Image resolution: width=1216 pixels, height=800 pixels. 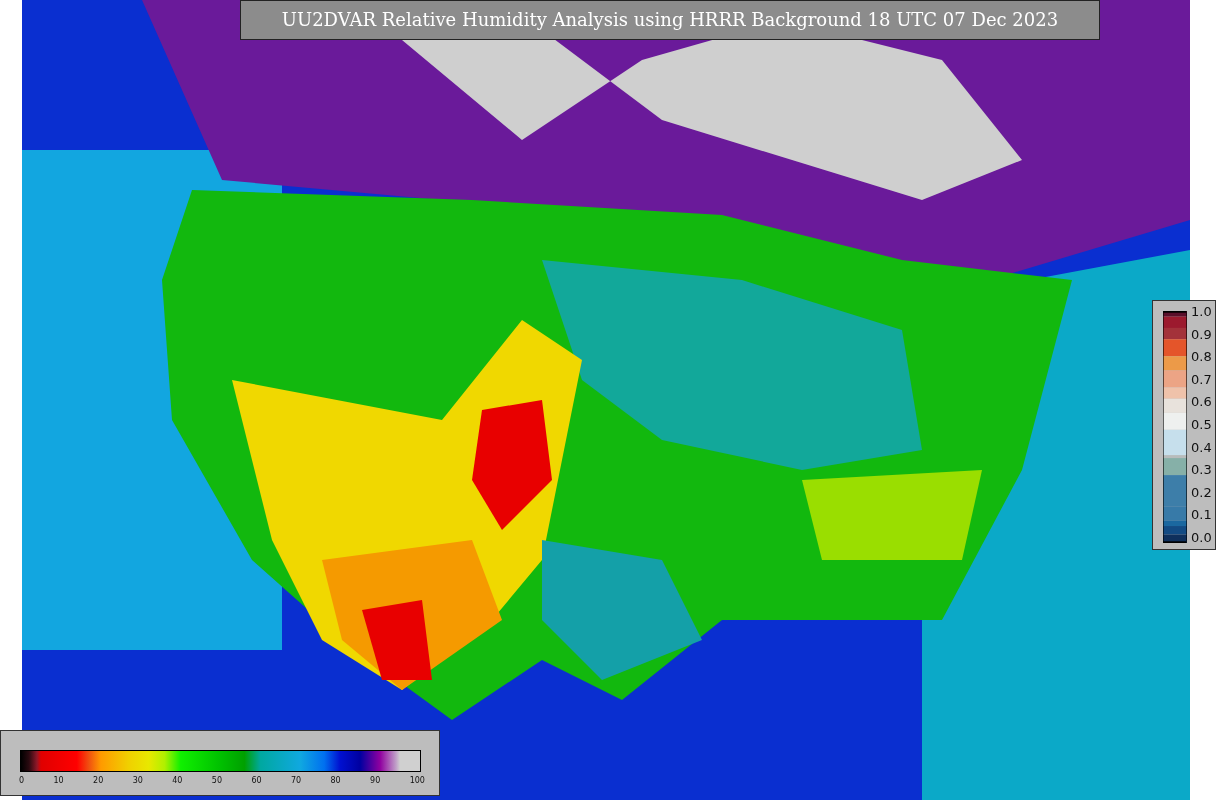 What do you see at coordinates (177, 780) in the screenshot?
I see `tick-label: 40` at bounding box center [177, 780].